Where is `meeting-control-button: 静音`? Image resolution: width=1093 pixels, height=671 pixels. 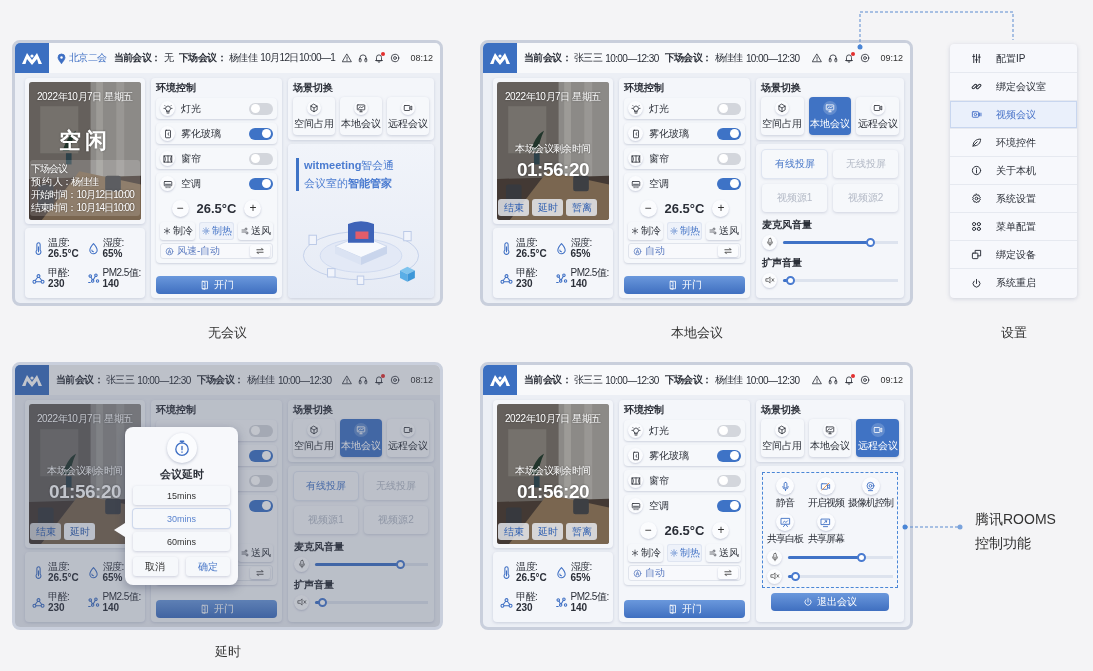 meeting-control-button: 静音 is located at coordinates (785, 493).